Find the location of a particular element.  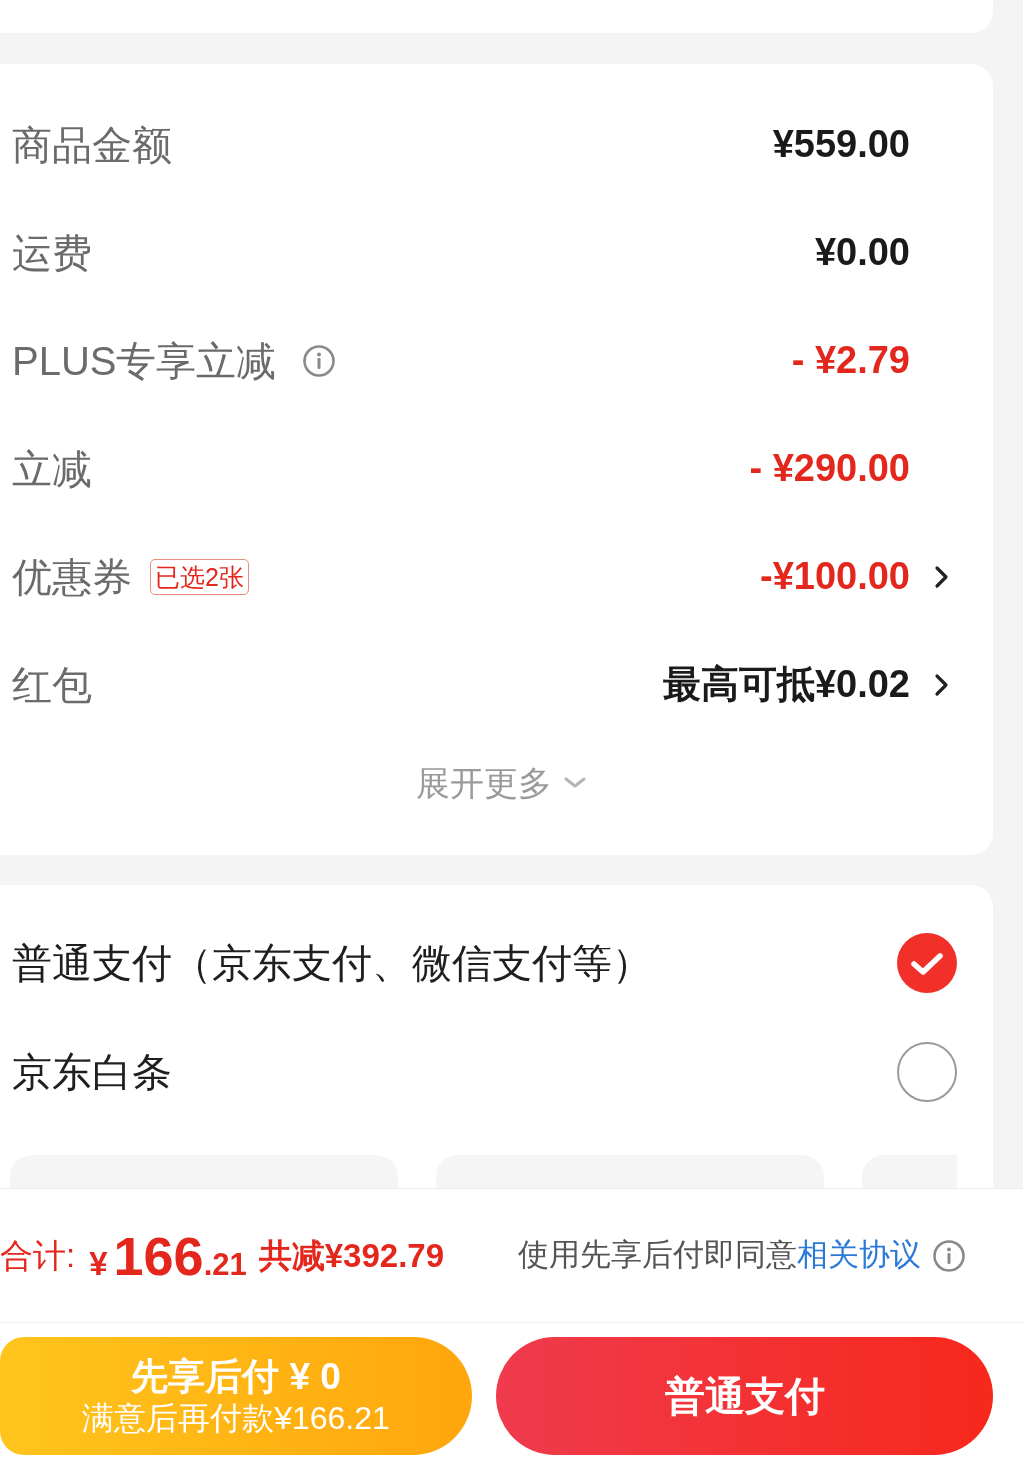

price-value: - ¥2.79 is located at coordinates (850, 361).